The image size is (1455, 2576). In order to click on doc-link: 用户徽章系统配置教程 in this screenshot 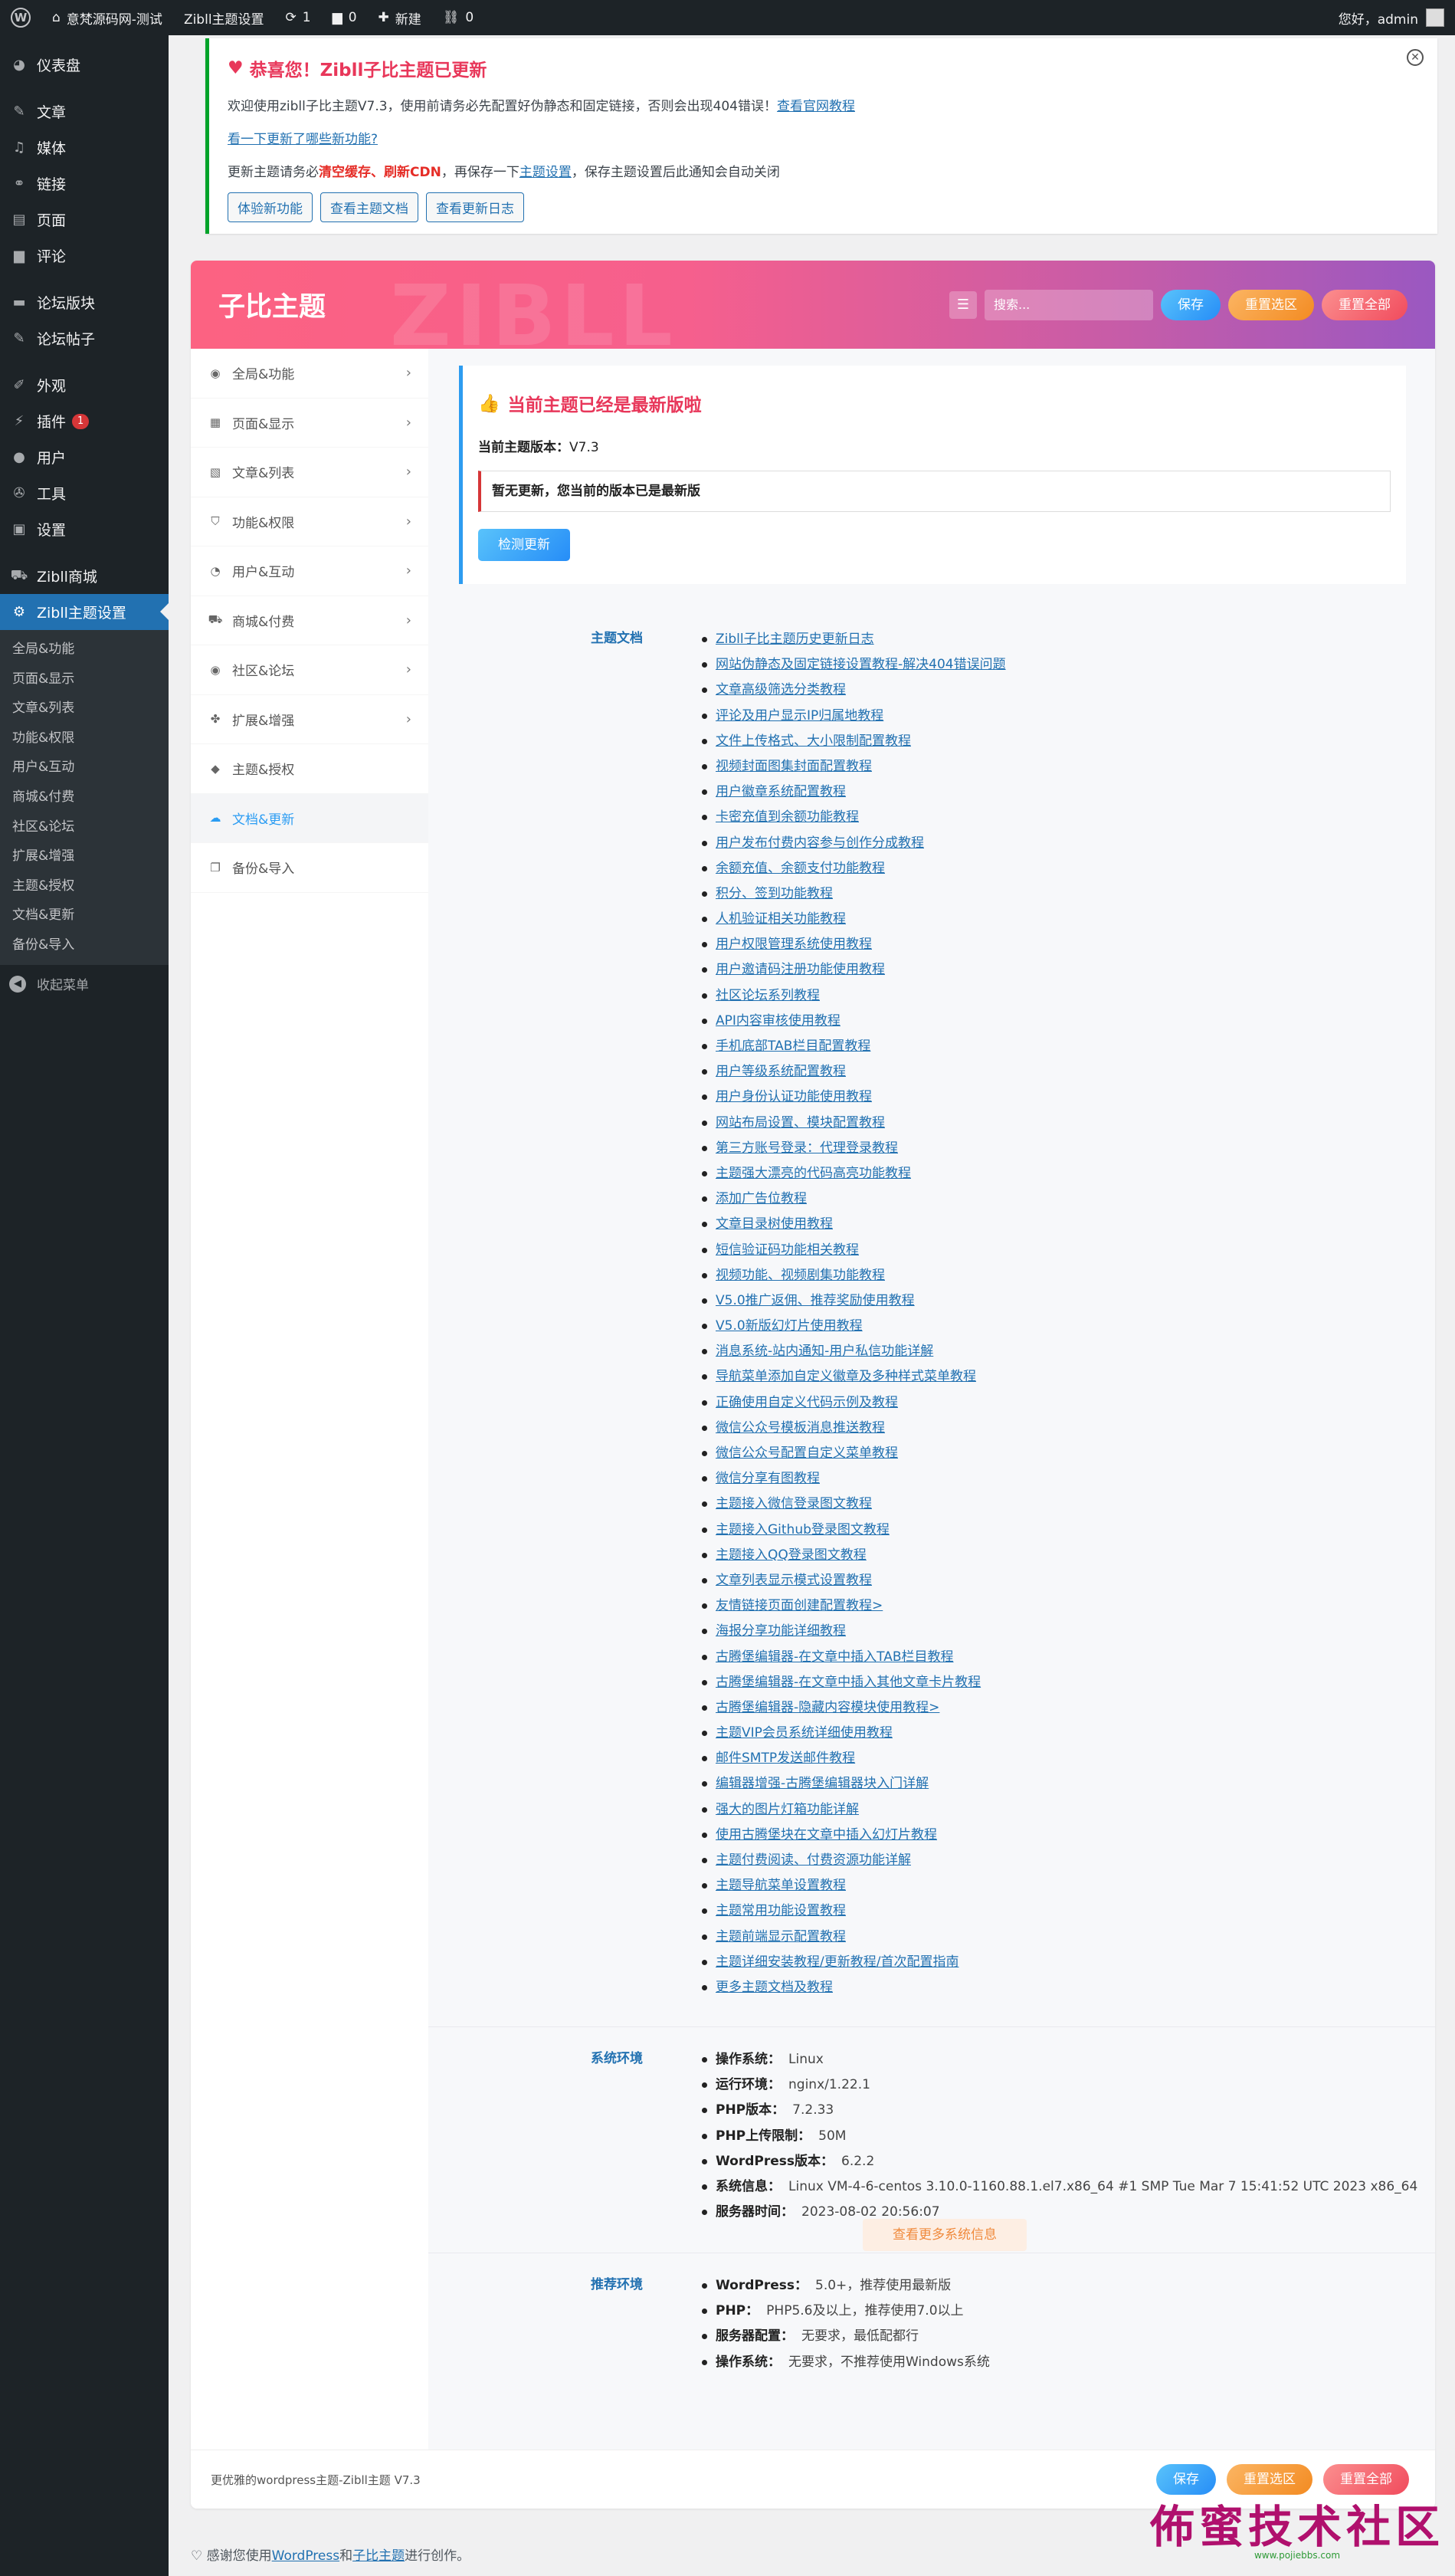, I will do `click(781, 791)`.